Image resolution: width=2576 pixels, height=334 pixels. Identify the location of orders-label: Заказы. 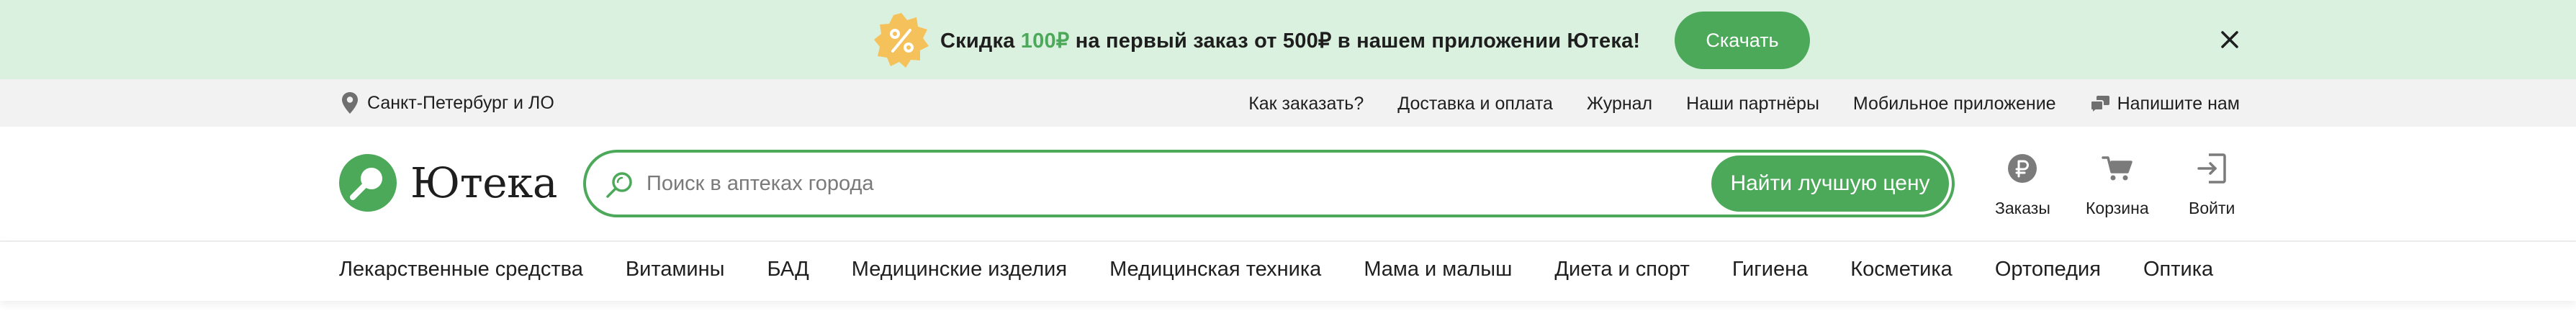
(2022, 208).